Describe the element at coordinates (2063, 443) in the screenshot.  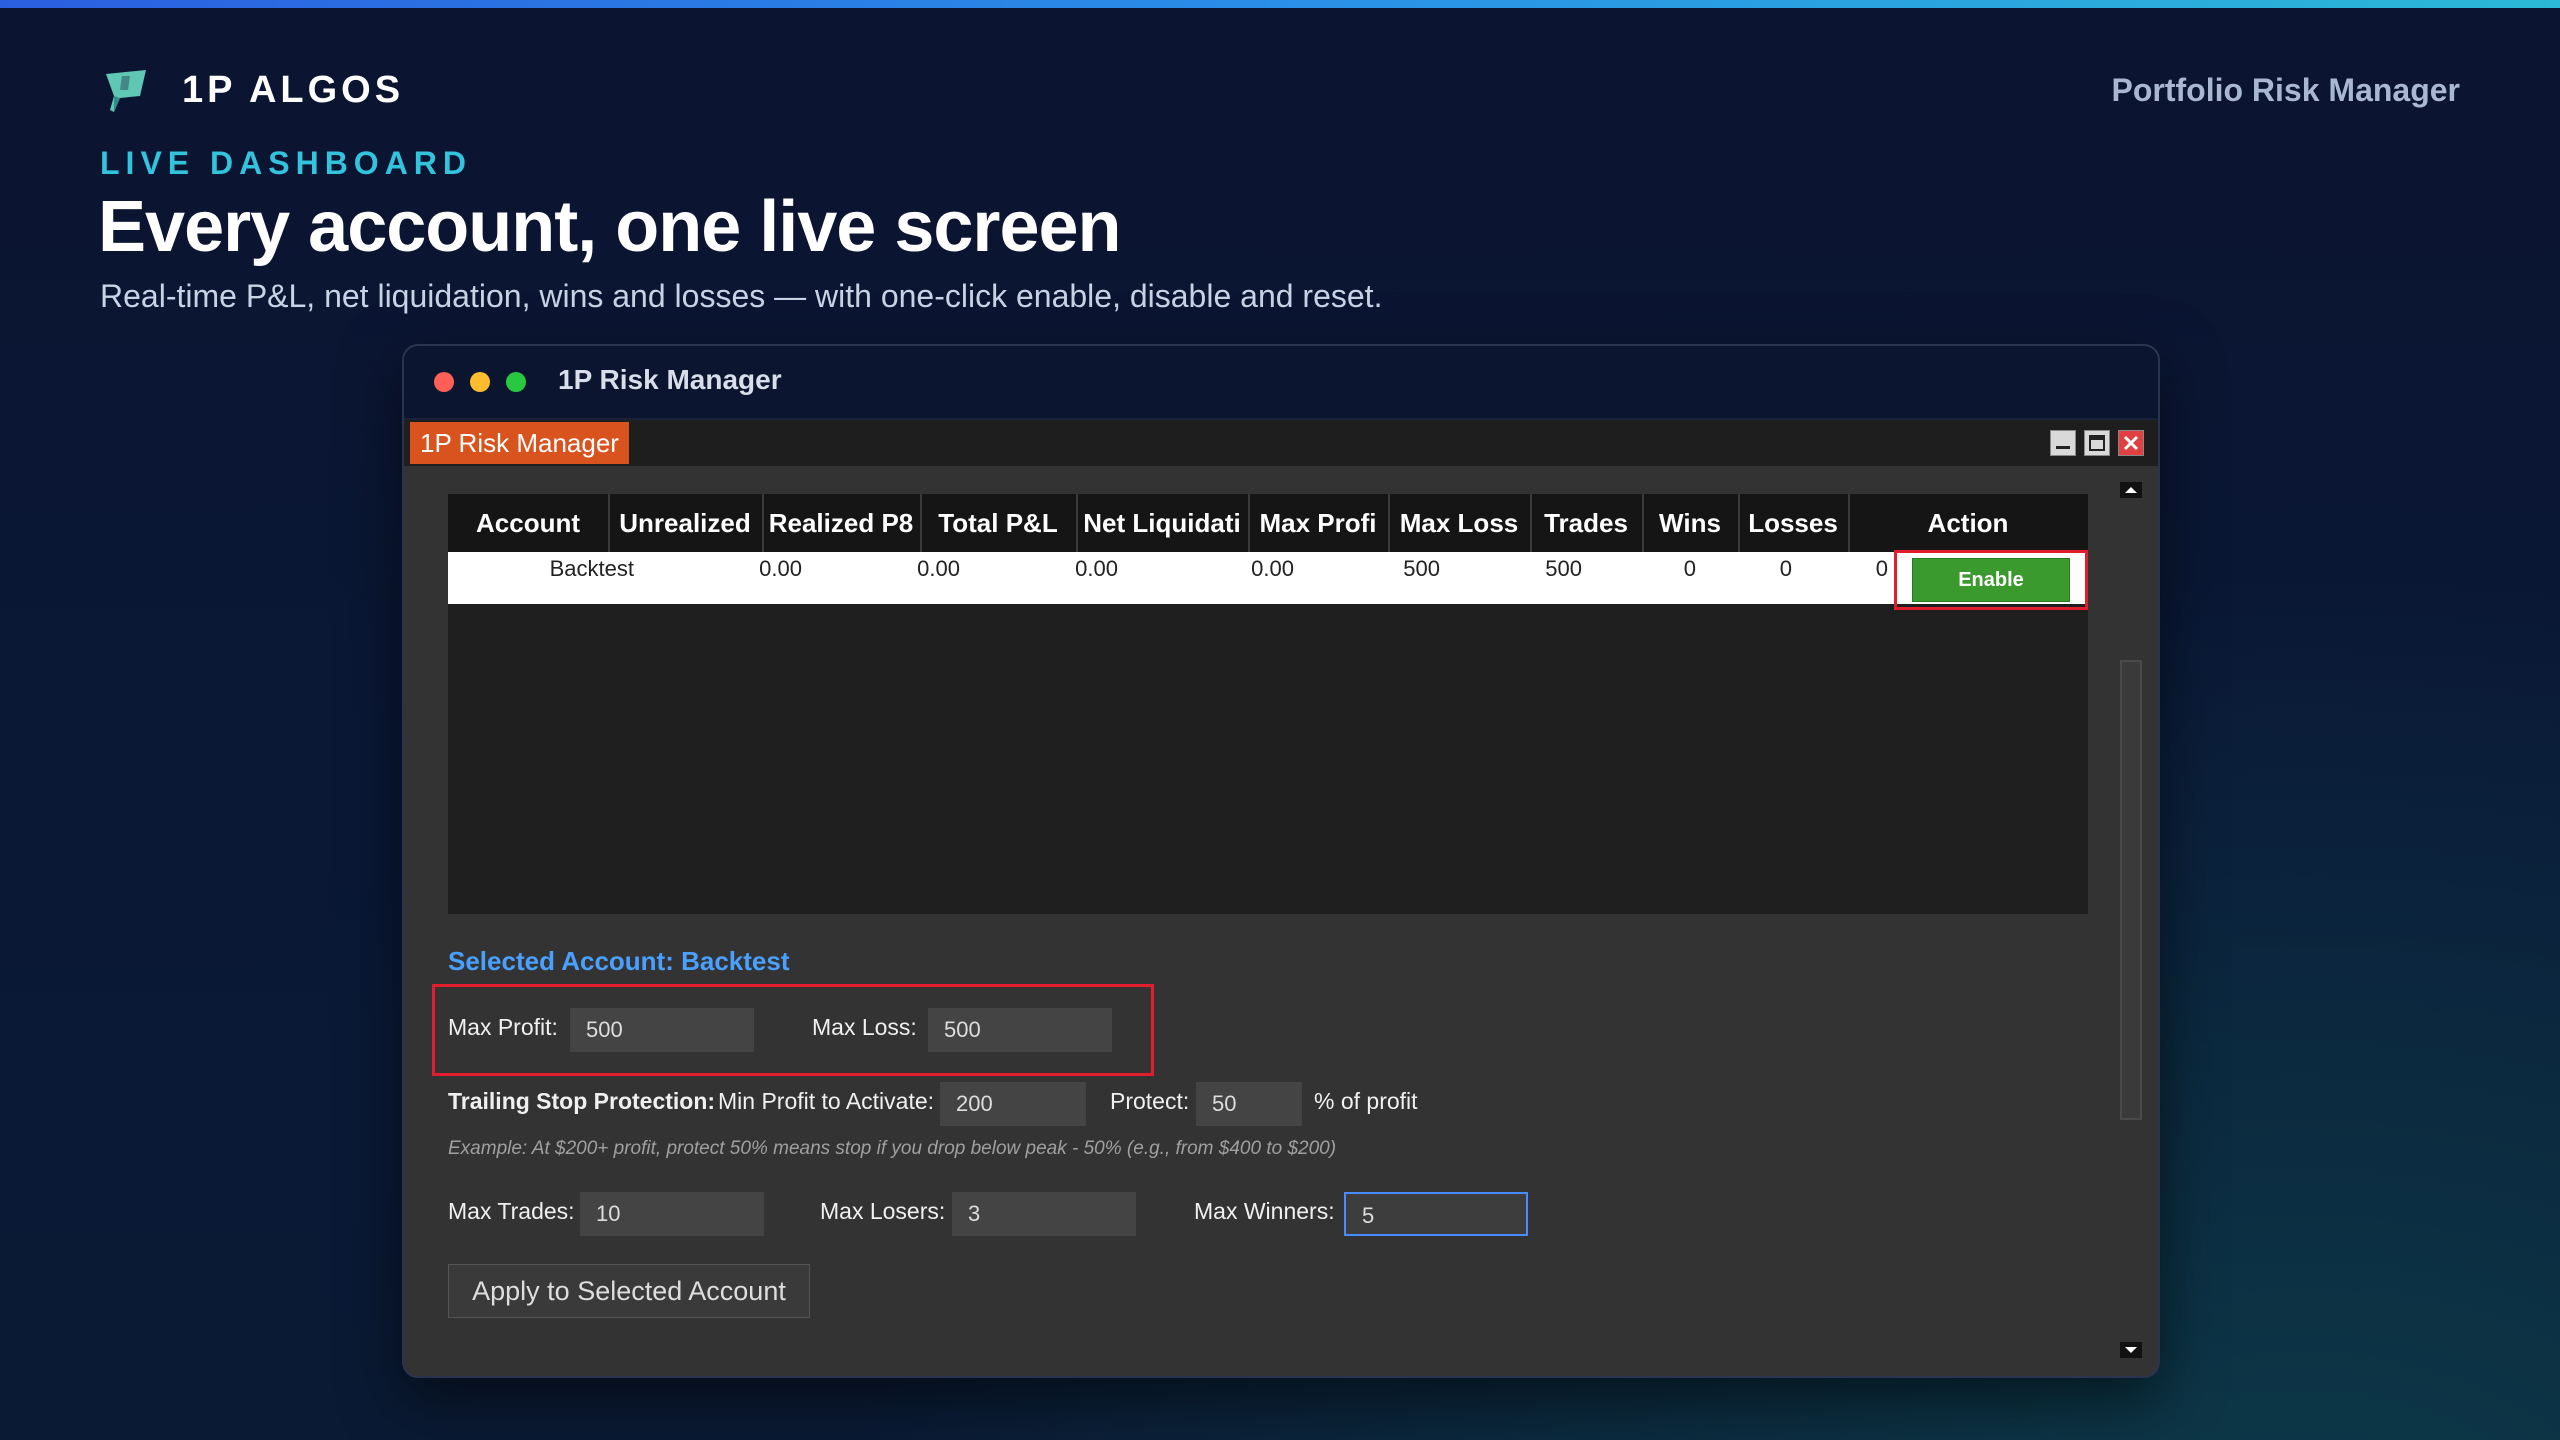
I see `minimize-icon` at that location.